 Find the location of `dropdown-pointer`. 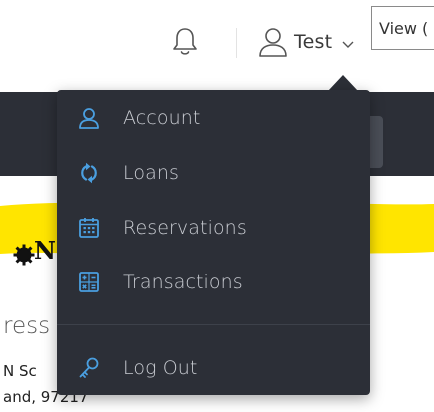

dropdown-pointer is located at coordinates (343, 83).